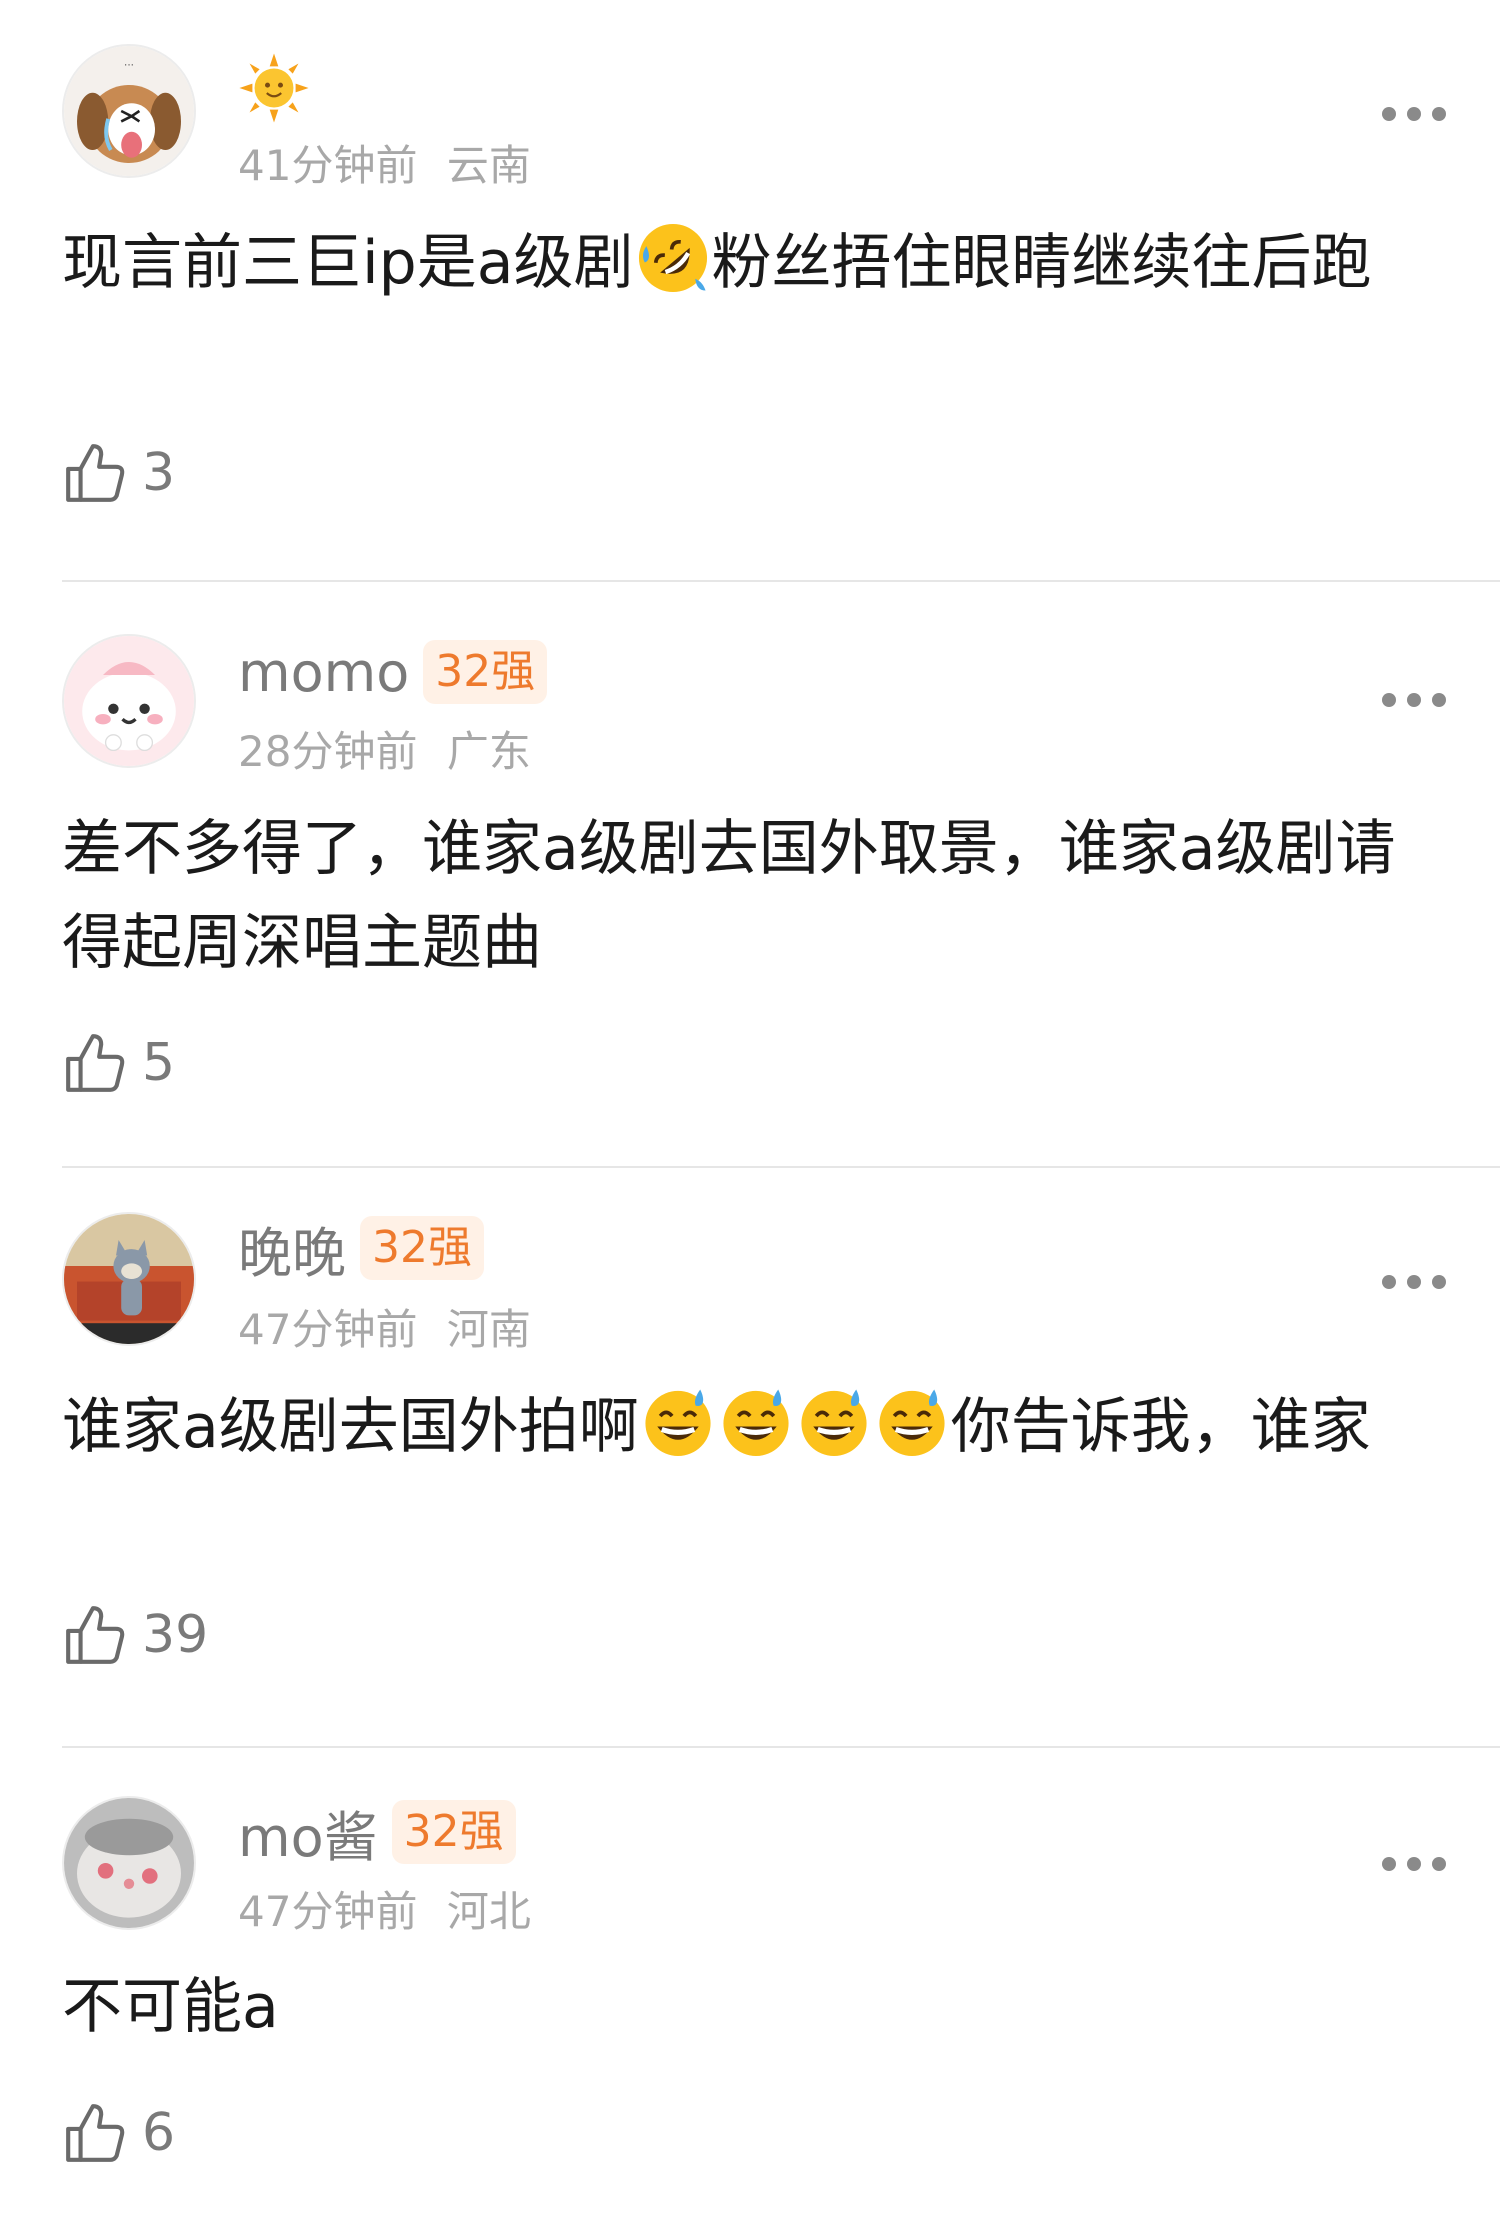 Image resolution: width=1500 pixels, height=2228 pixels. I want to click on username: mo酱, so click(308, 1832).